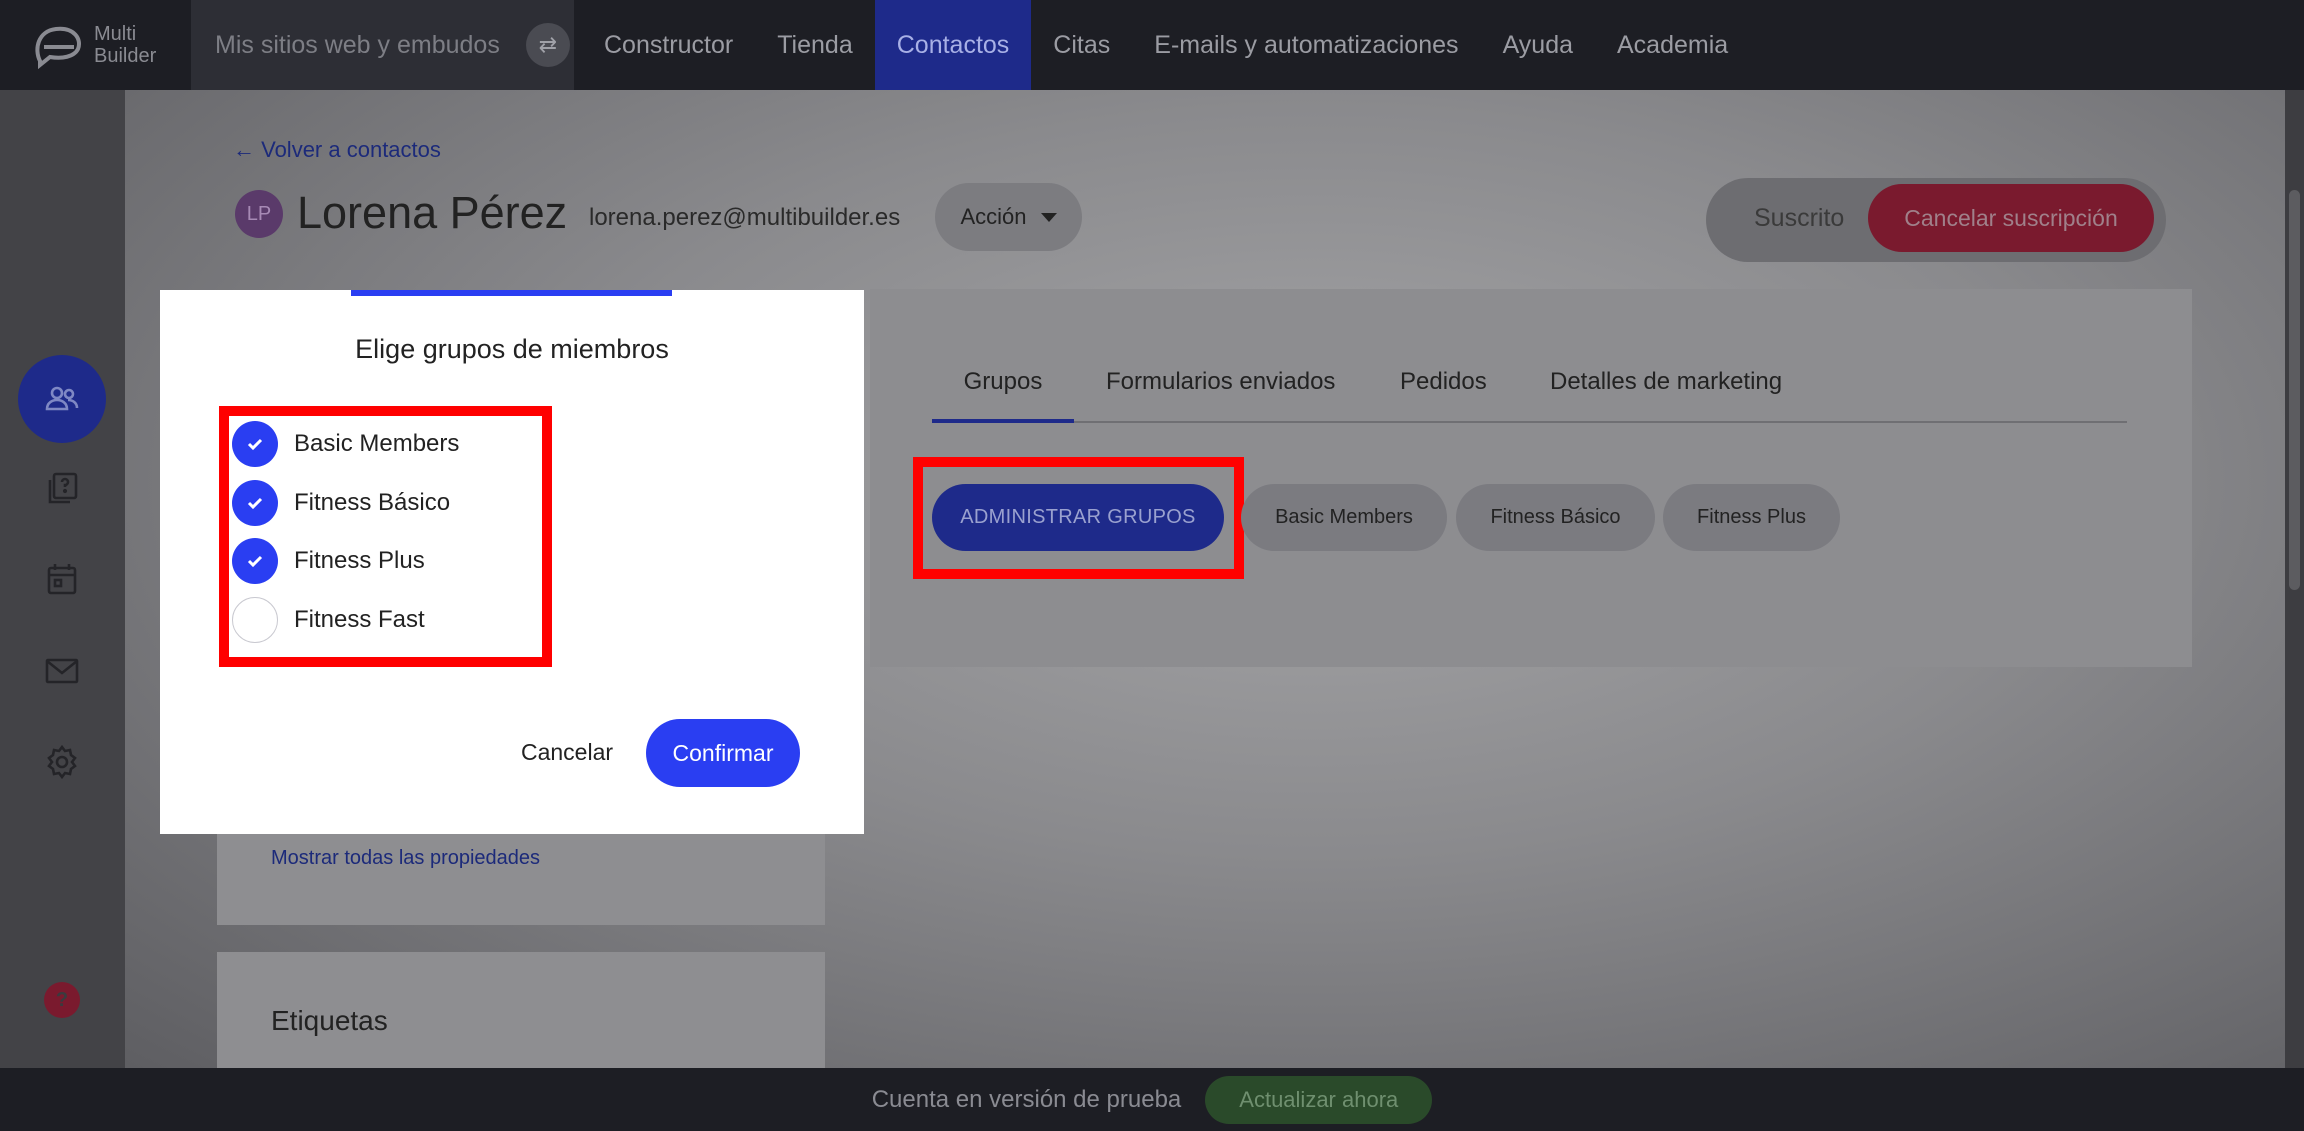 Image resolution: width=2304 pixels, height=1131 pixels. What do you see at coordinates (1443, 391) in the screenshot?
I see `tab-pedidos: Pedidos` at bounding box center [1443, 391].